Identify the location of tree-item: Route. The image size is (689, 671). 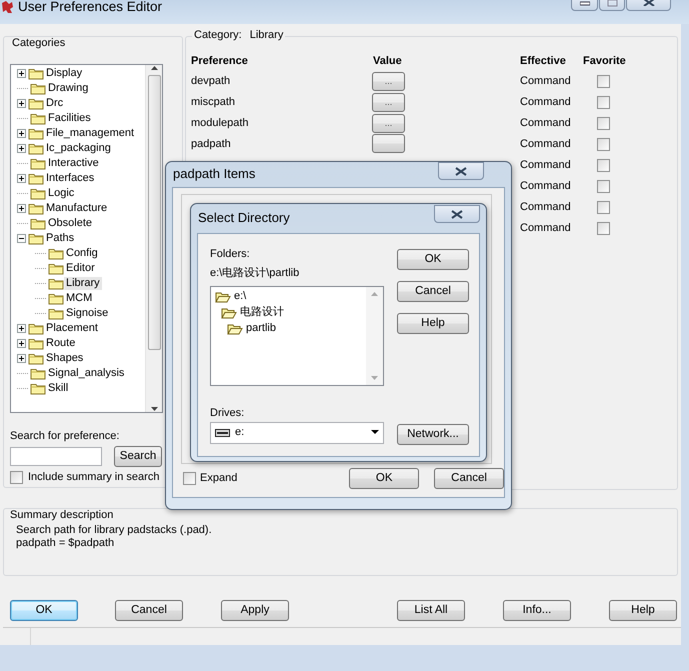
(61, 343).